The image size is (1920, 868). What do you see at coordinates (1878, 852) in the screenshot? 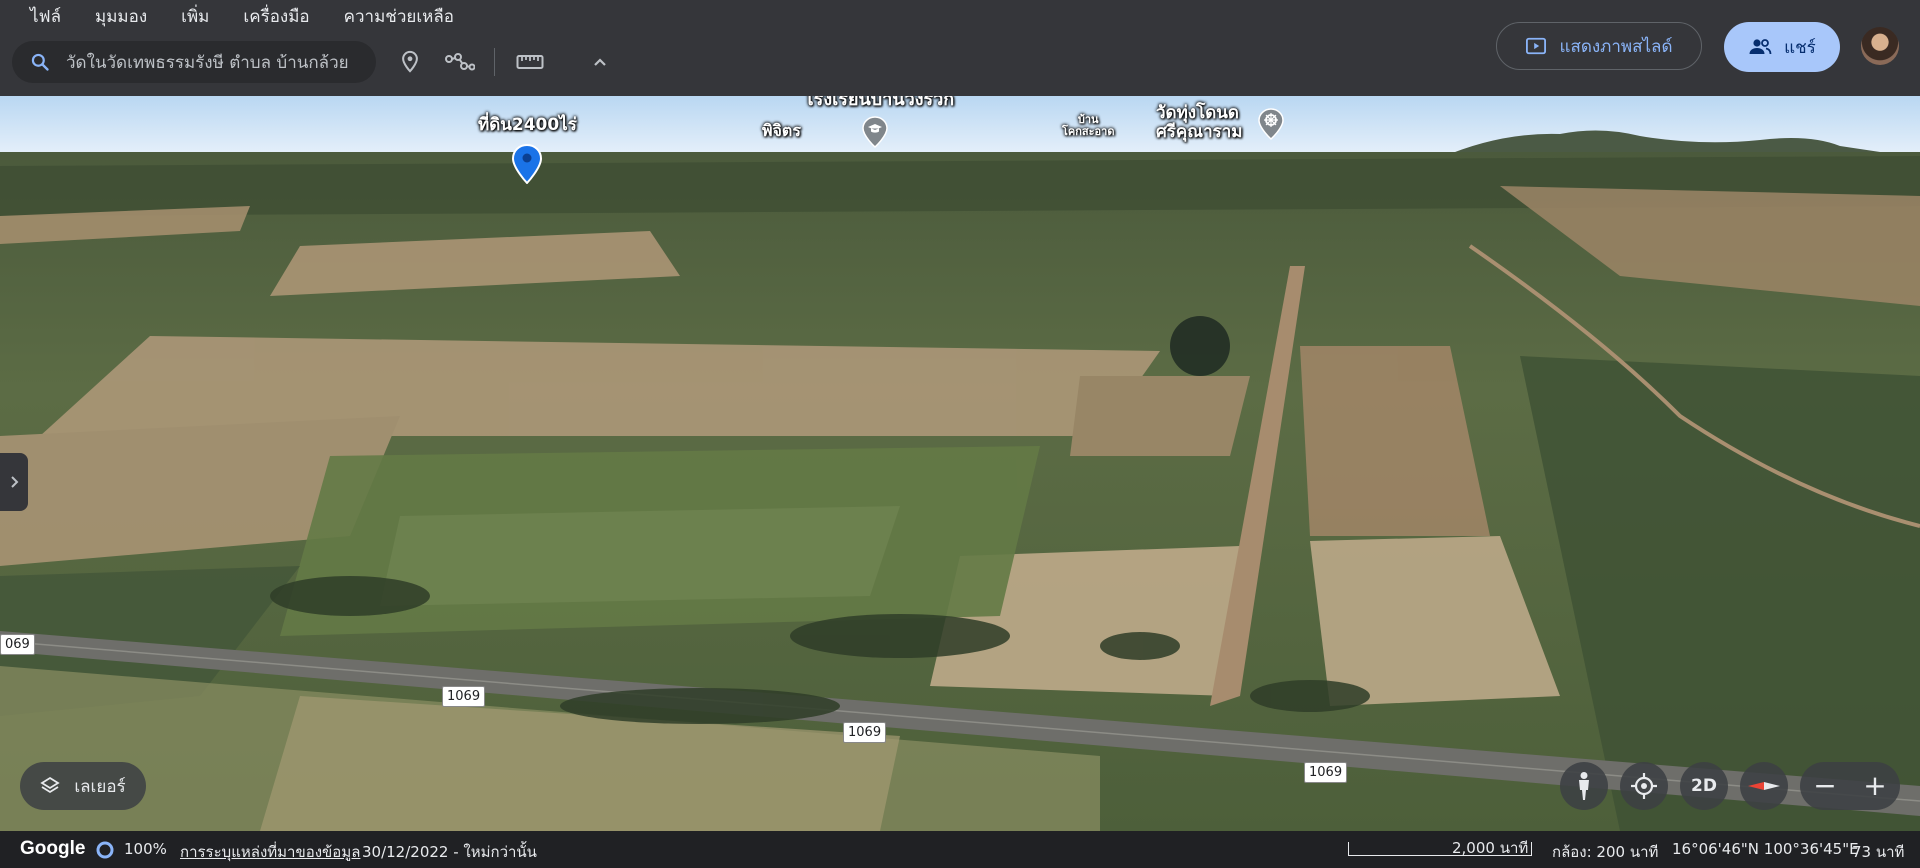
I see `elevation: 73 นาที` at bounding box center [1878, 852].